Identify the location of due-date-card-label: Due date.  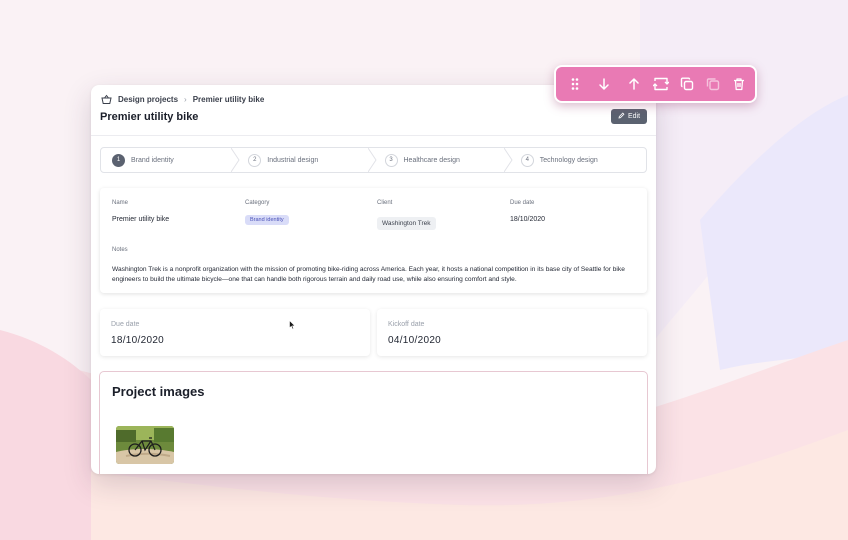
(125, 324).